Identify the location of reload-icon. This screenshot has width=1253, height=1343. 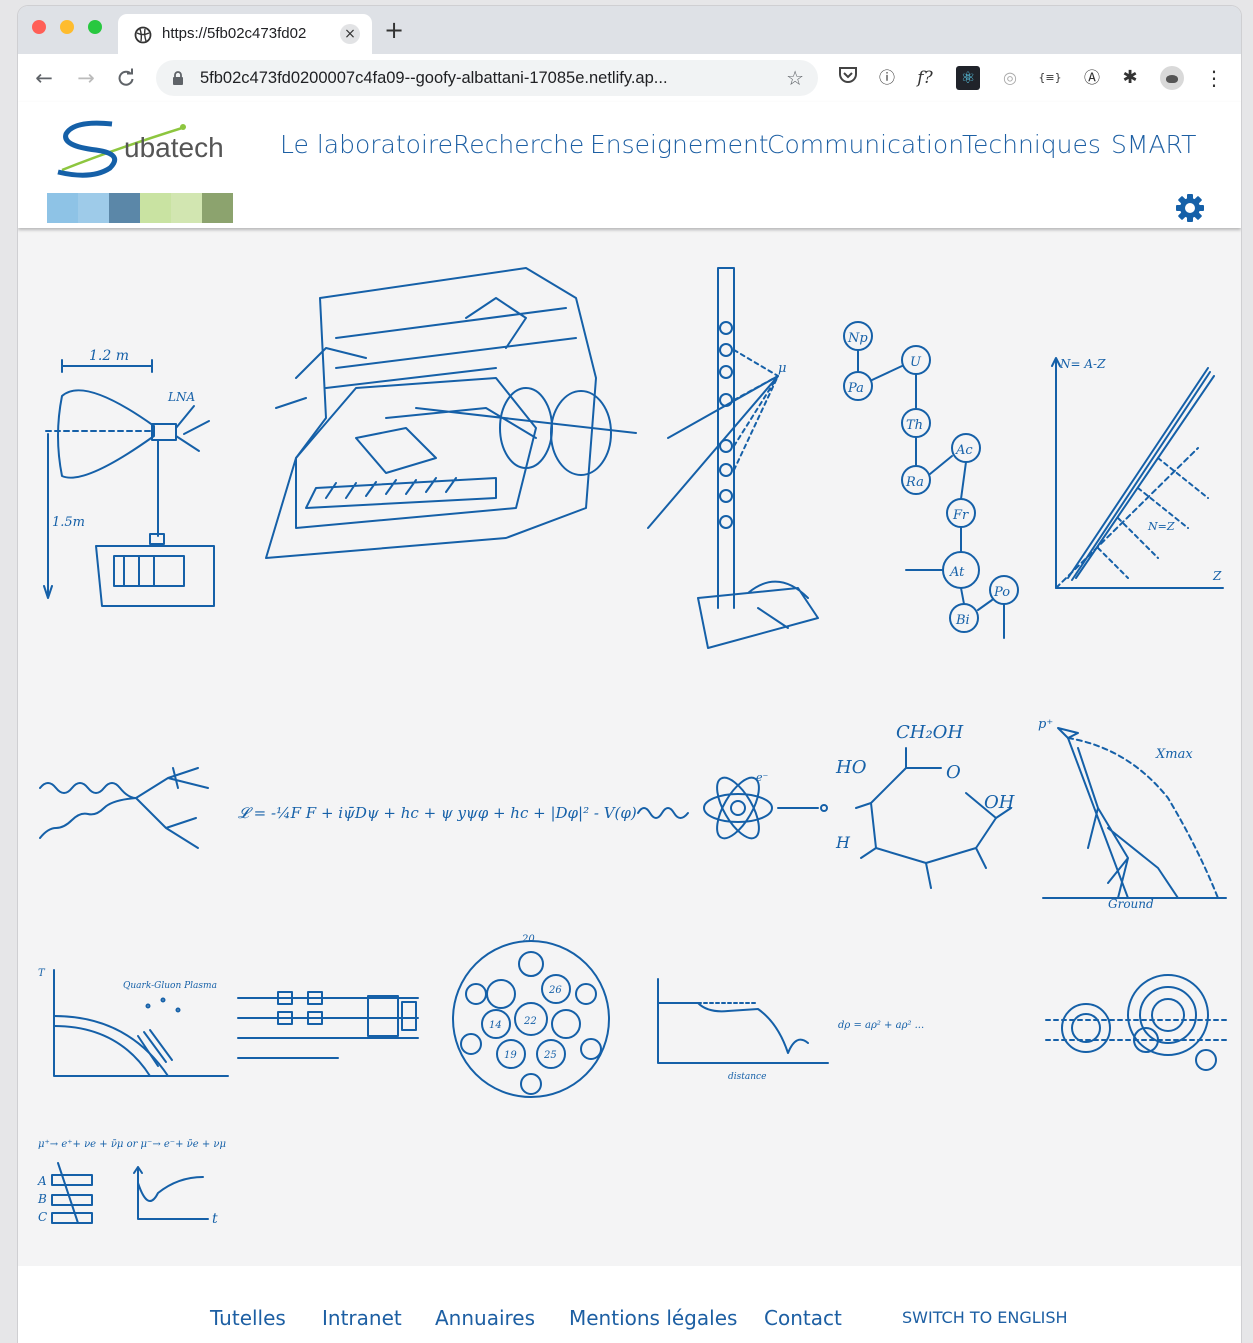
(126, 78).